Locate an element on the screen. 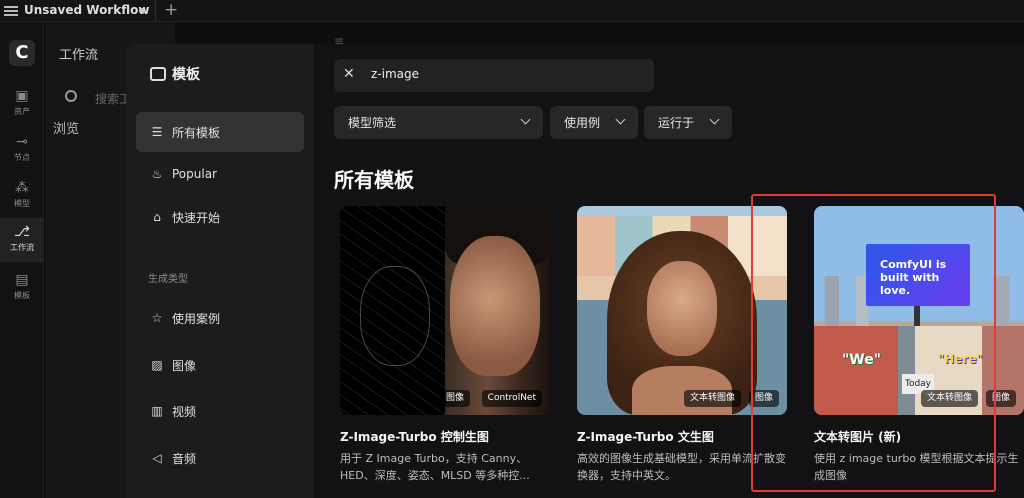  nav-item-image: ▨ 图像 is located at coordinates (220, 365).